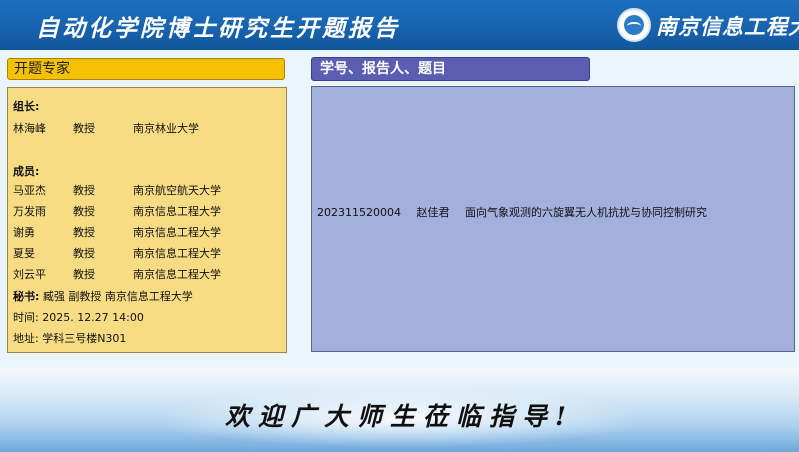  I want to click on university-emblem-icon, so click(634, 25).